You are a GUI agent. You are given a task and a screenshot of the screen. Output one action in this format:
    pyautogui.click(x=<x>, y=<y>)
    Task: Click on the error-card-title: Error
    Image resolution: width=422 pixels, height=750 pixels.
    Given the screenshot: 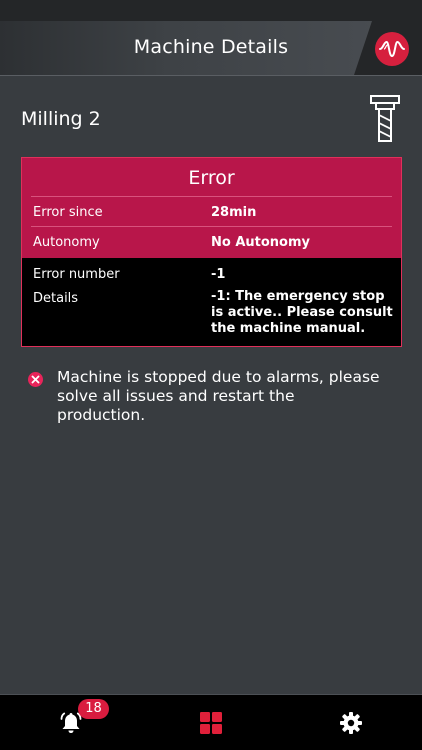 What is the action you would take?
    pyautogui.click(x=211, y=178)
    